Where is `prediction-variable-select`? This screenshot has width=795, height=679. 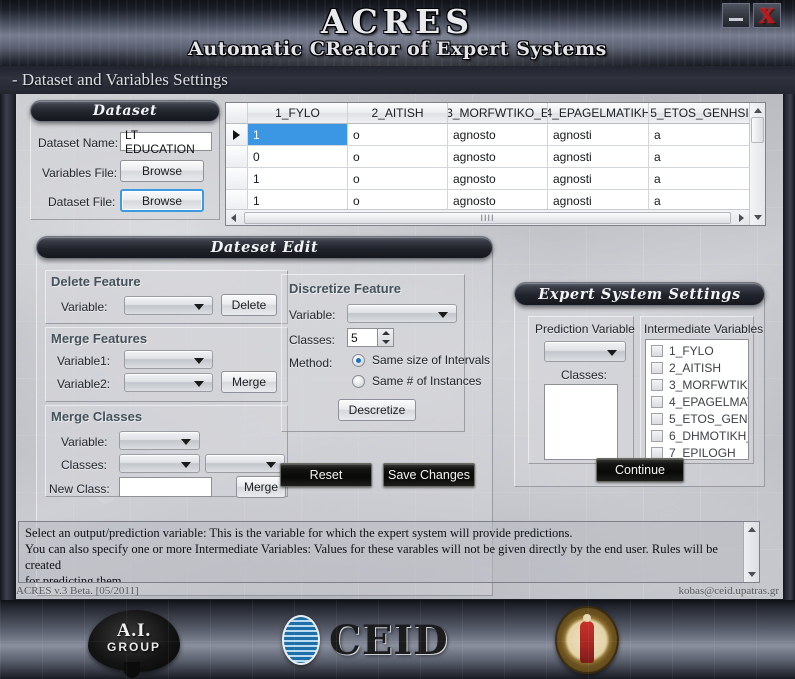 prediction-variable-select is located at coordinates (585, 351).